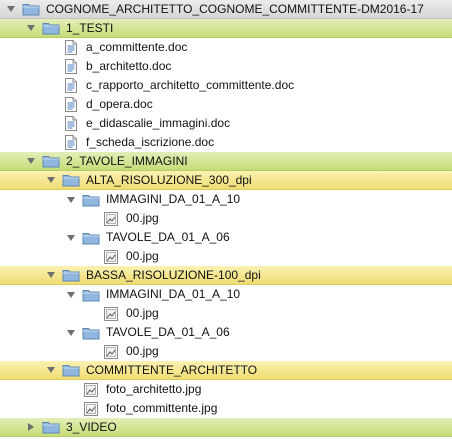 This screenshot has height=439, width=452. I want to click on file-row: foto_architetto.jpg, so click(226, 389).